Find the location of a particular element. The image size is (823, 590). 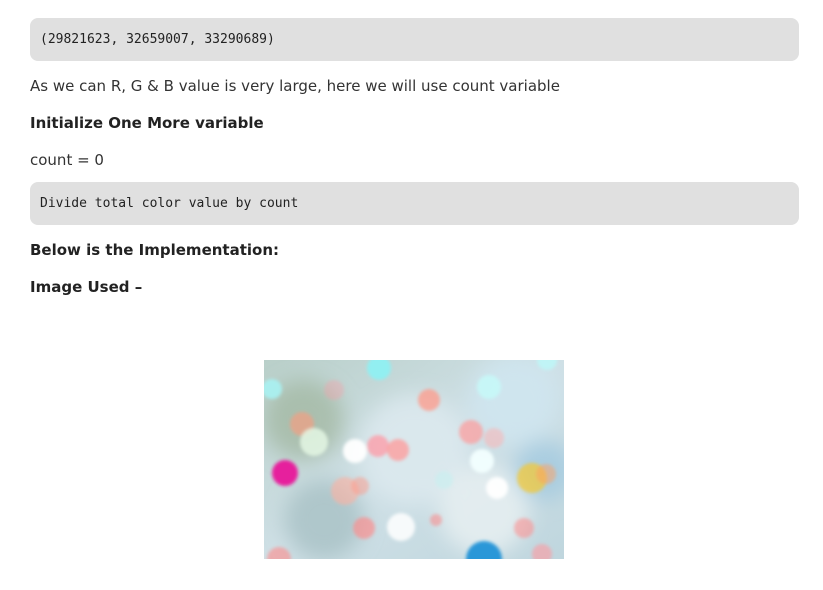

code-block-divide: Divide total color value by count is located at coordinates (414, 203).